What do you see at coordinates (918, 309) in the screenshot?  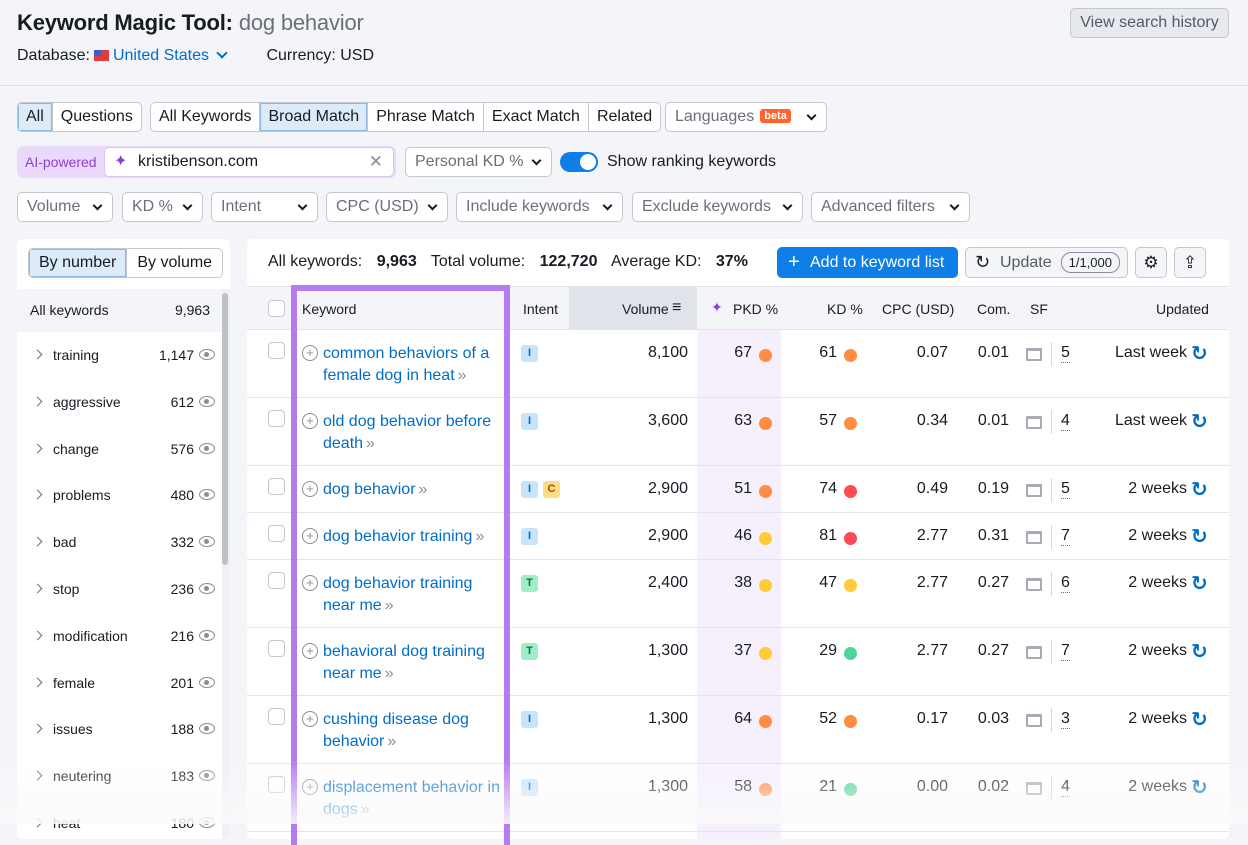 I see `col-cpc: CPC (USD)` at bounding box center [918, 309].